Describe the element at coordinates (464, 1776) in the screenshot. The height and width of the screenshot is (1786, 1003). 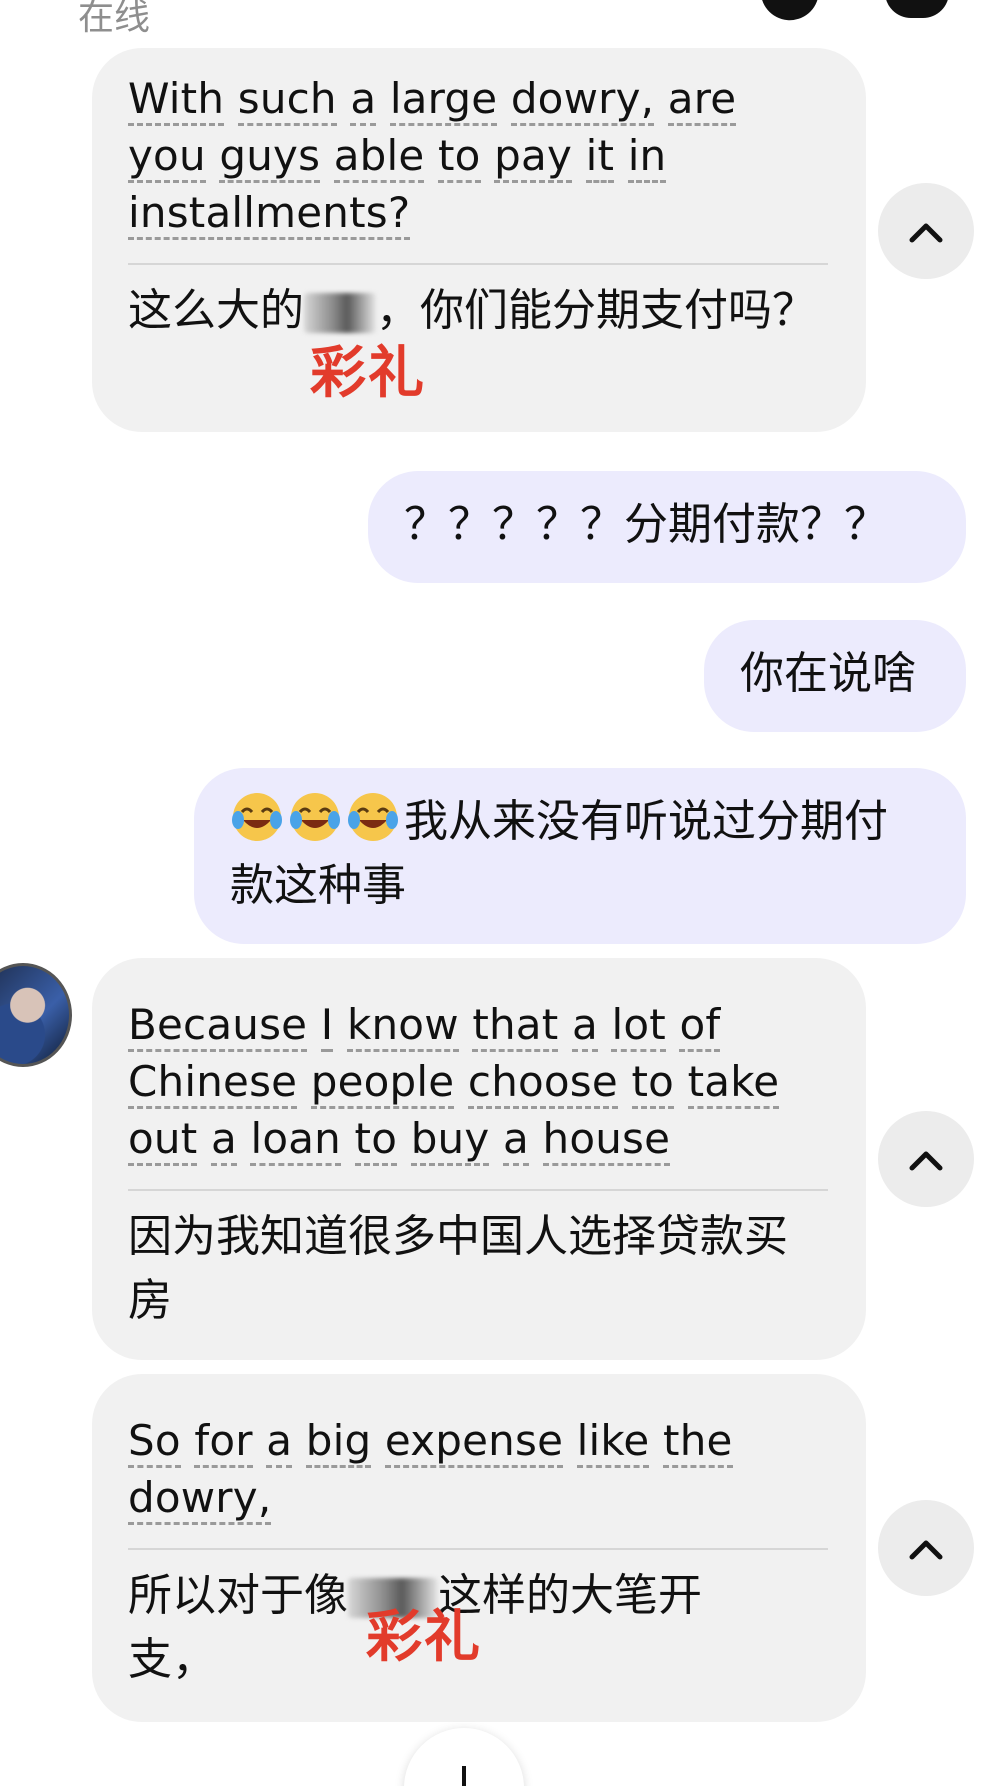
I see `arrow-down-icon` at that location.